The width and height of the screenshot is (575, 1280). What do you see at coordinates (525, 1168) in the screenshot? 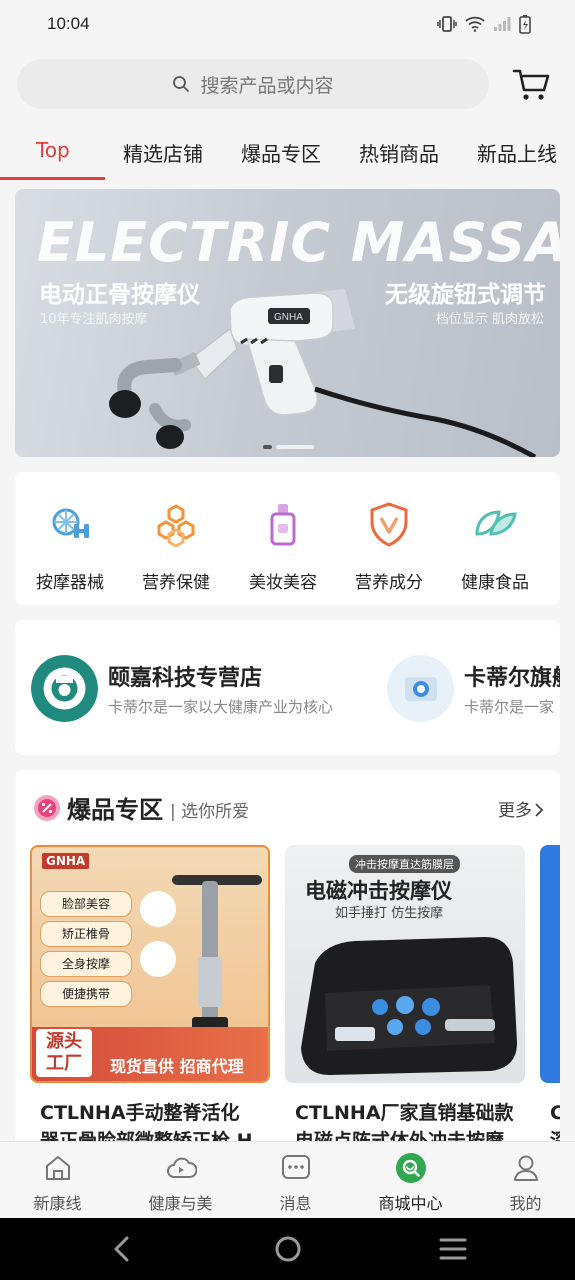
I see `profile-icon` at bounding box center [525, 1168].